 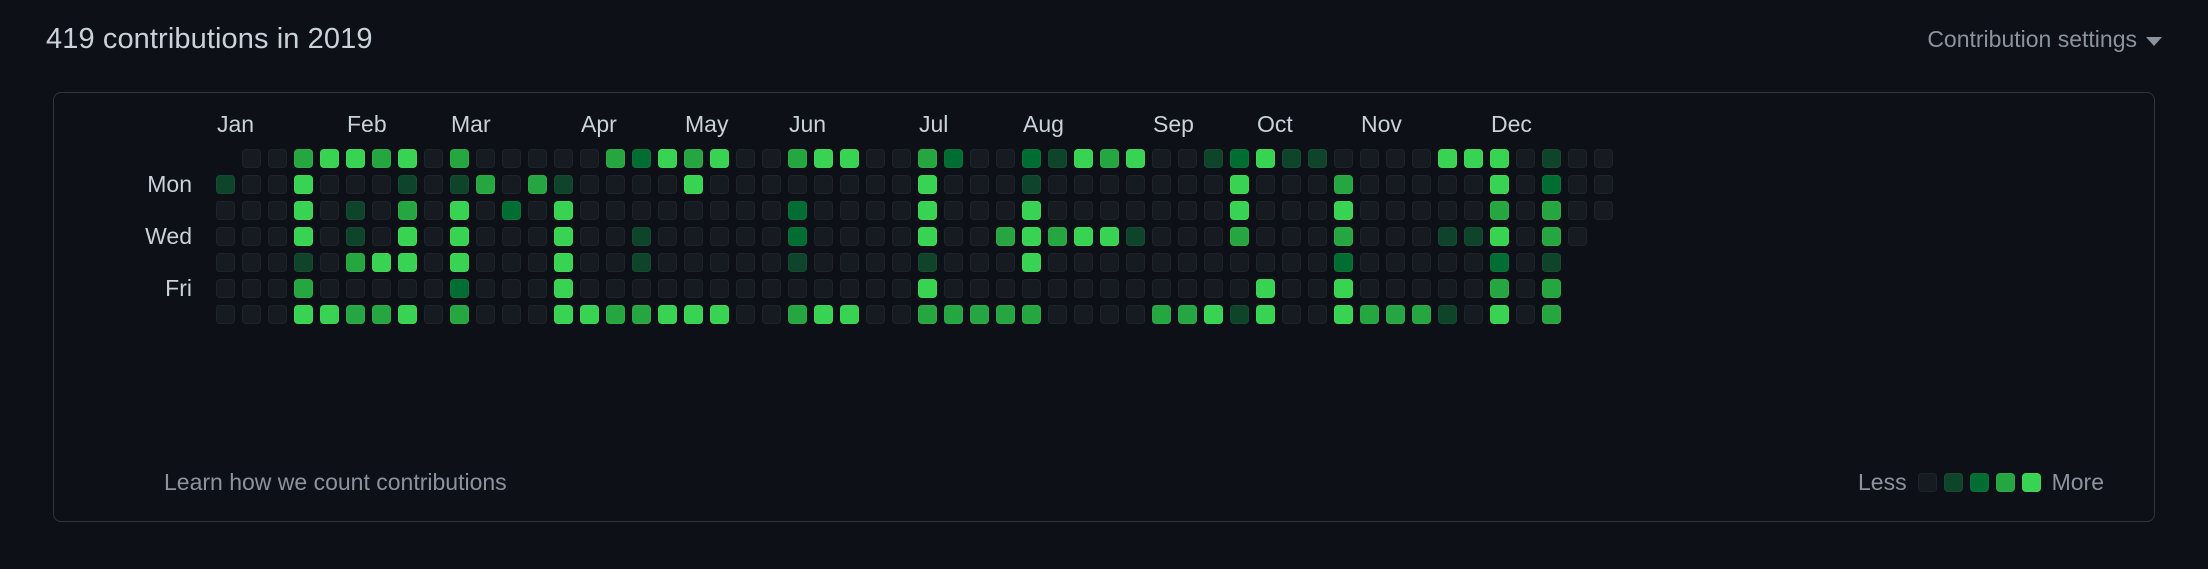 I want to click on contribution-settings-button: Contribution settings, so click(x=2044, y=39).